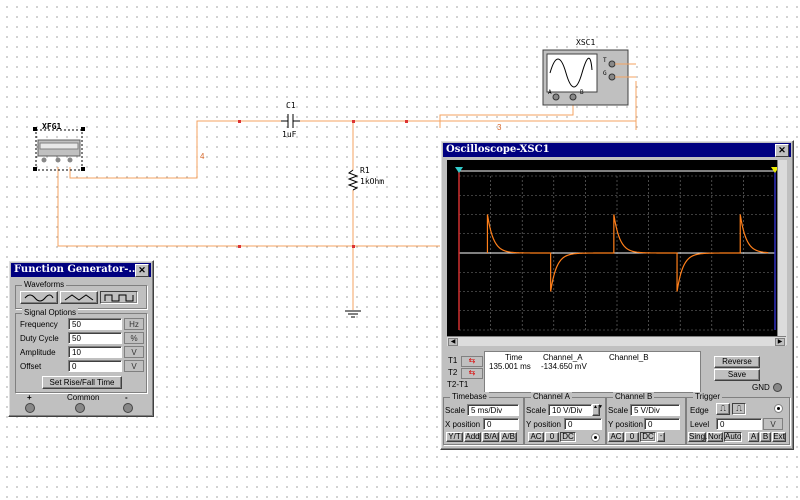 This screenshot has width=800, height=500. I want to click on t2-label: T2, so click(453, 372).